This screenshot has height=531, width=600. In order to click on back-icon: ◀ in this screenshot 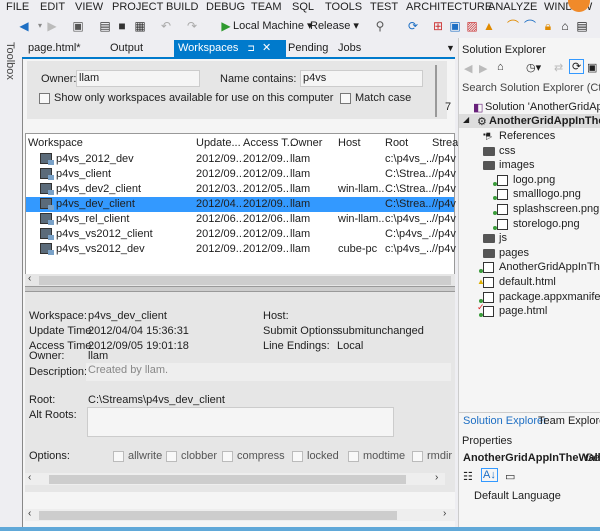, I will do `click(24, 26)`.